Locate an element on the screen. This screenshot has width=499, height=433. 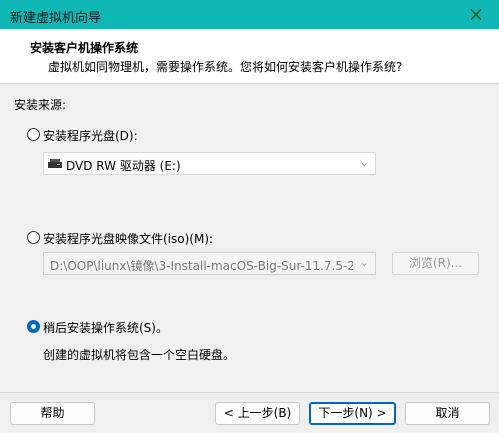
radio-iso-image is located at coordinates (33, 237).